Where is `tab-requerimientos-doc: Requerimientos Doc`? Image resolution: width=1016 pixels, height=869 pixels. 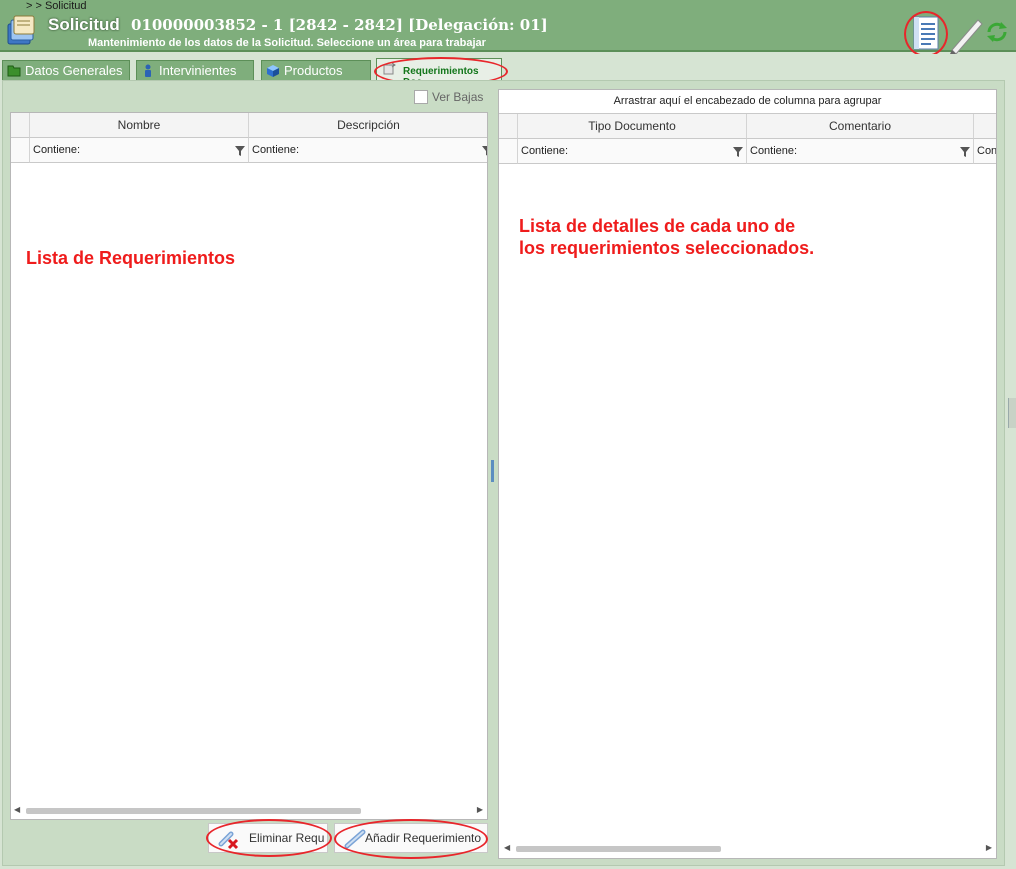 tab-requerimientos-doc: Requerimientos Doc is located at coordinates (439, 73).